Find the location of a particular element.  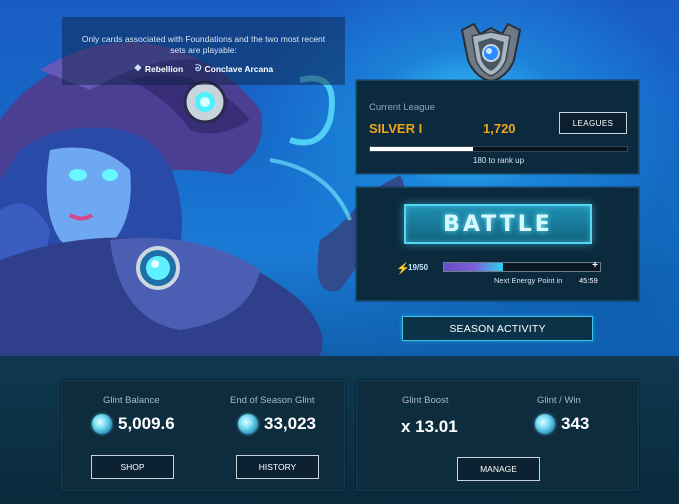

playable-sets: ❖ Rebellion ᘐ Conclave Arcana is located at coordinates (203, 68).